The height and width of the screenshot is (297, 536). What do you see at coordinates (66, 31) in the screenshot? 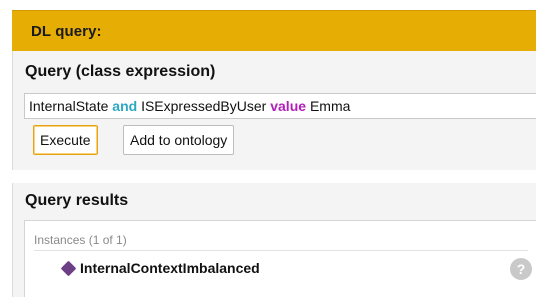
I see `header-title: DL query:` at bounding box center [66, 31].